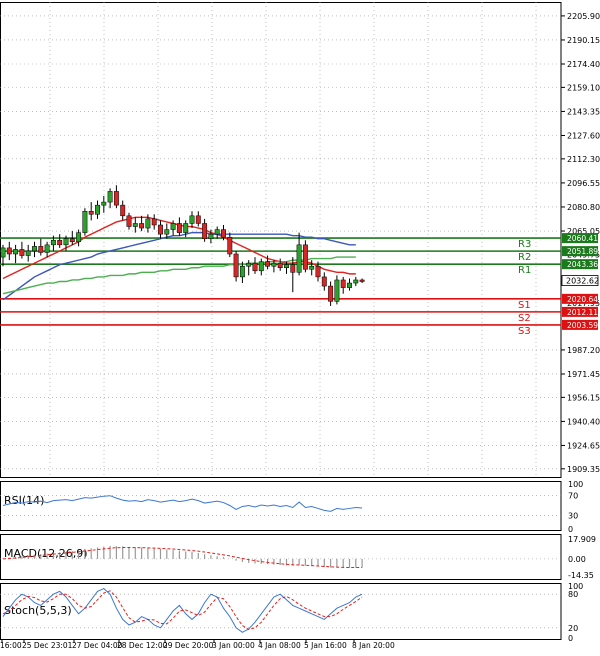 Image resolution: width=600 pixels, height=656 pixels. What do you see at coordinates (46, 553) in the screenshot?
I see `macd-label: MACD(12,26,9)` at bounding box center [46, 553].